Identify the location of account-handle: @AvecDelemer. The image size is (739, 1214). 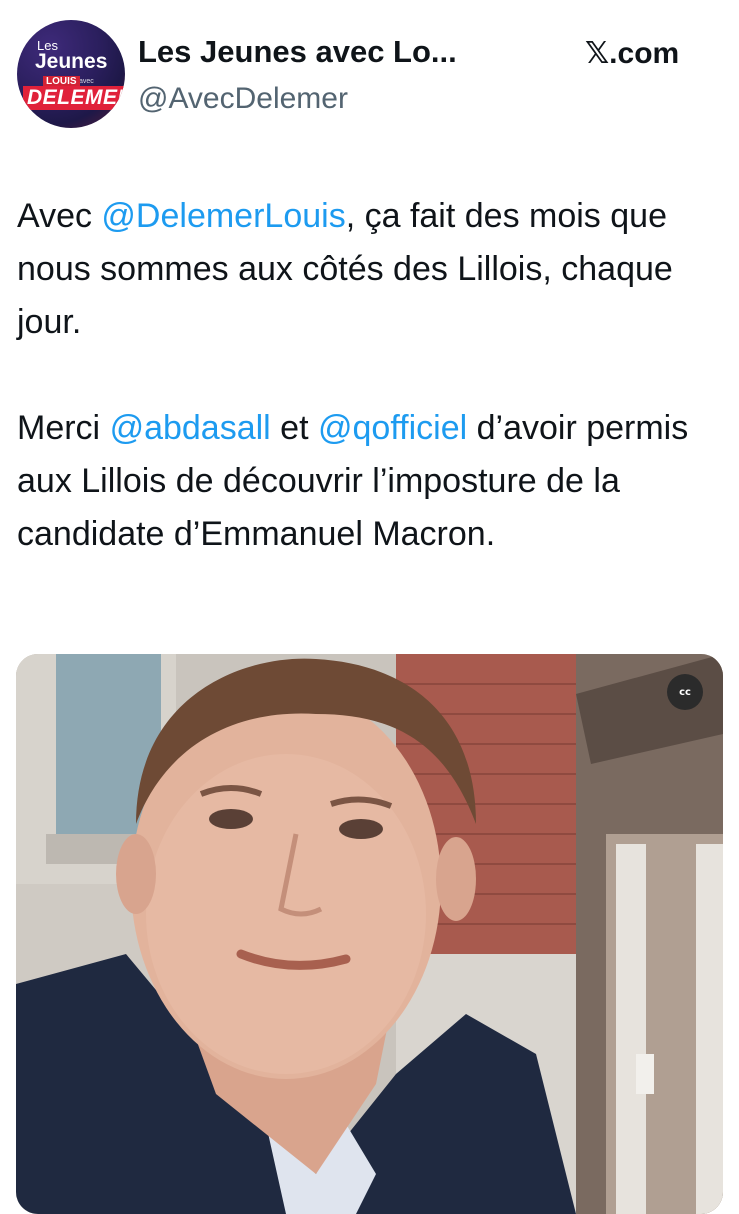
(243, 99).